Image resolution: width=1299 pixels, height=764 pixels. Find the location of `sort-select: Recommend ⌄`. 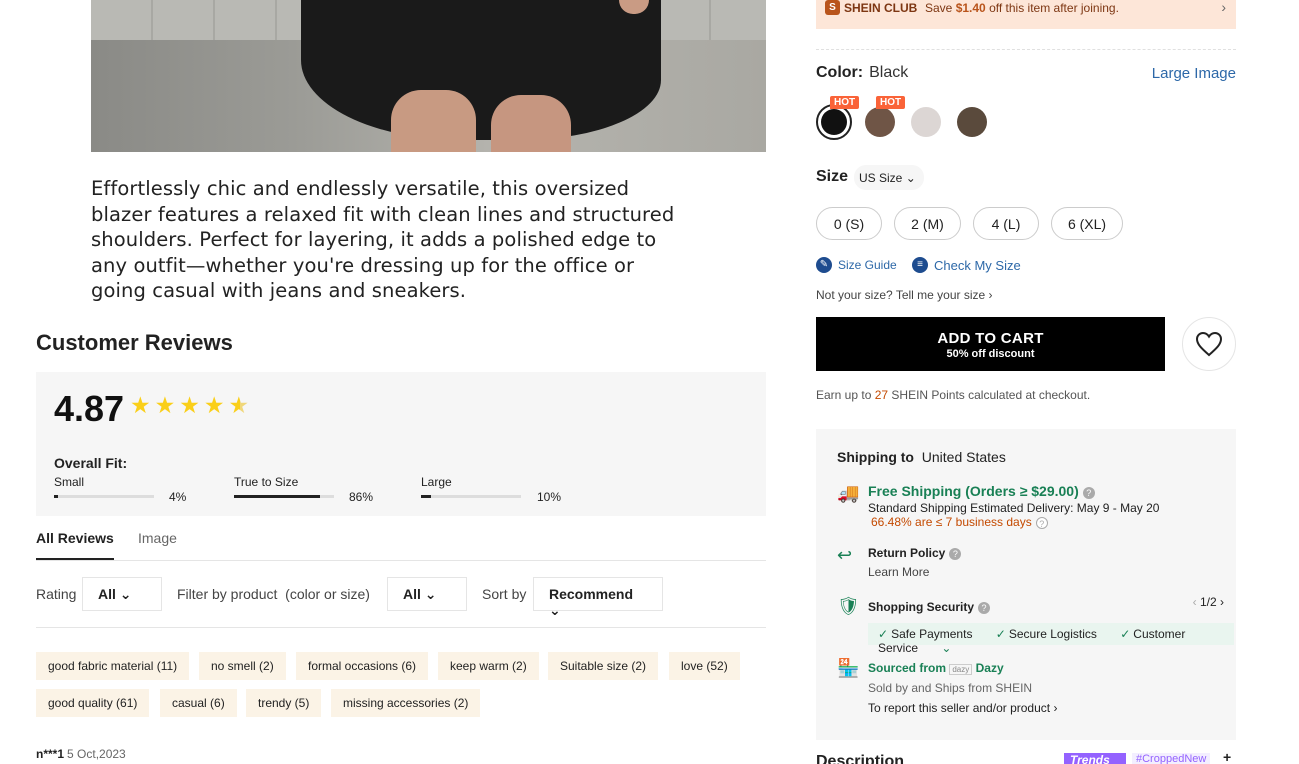

sort-select: Recommend ⌄ is located at coordinates (598, 597).